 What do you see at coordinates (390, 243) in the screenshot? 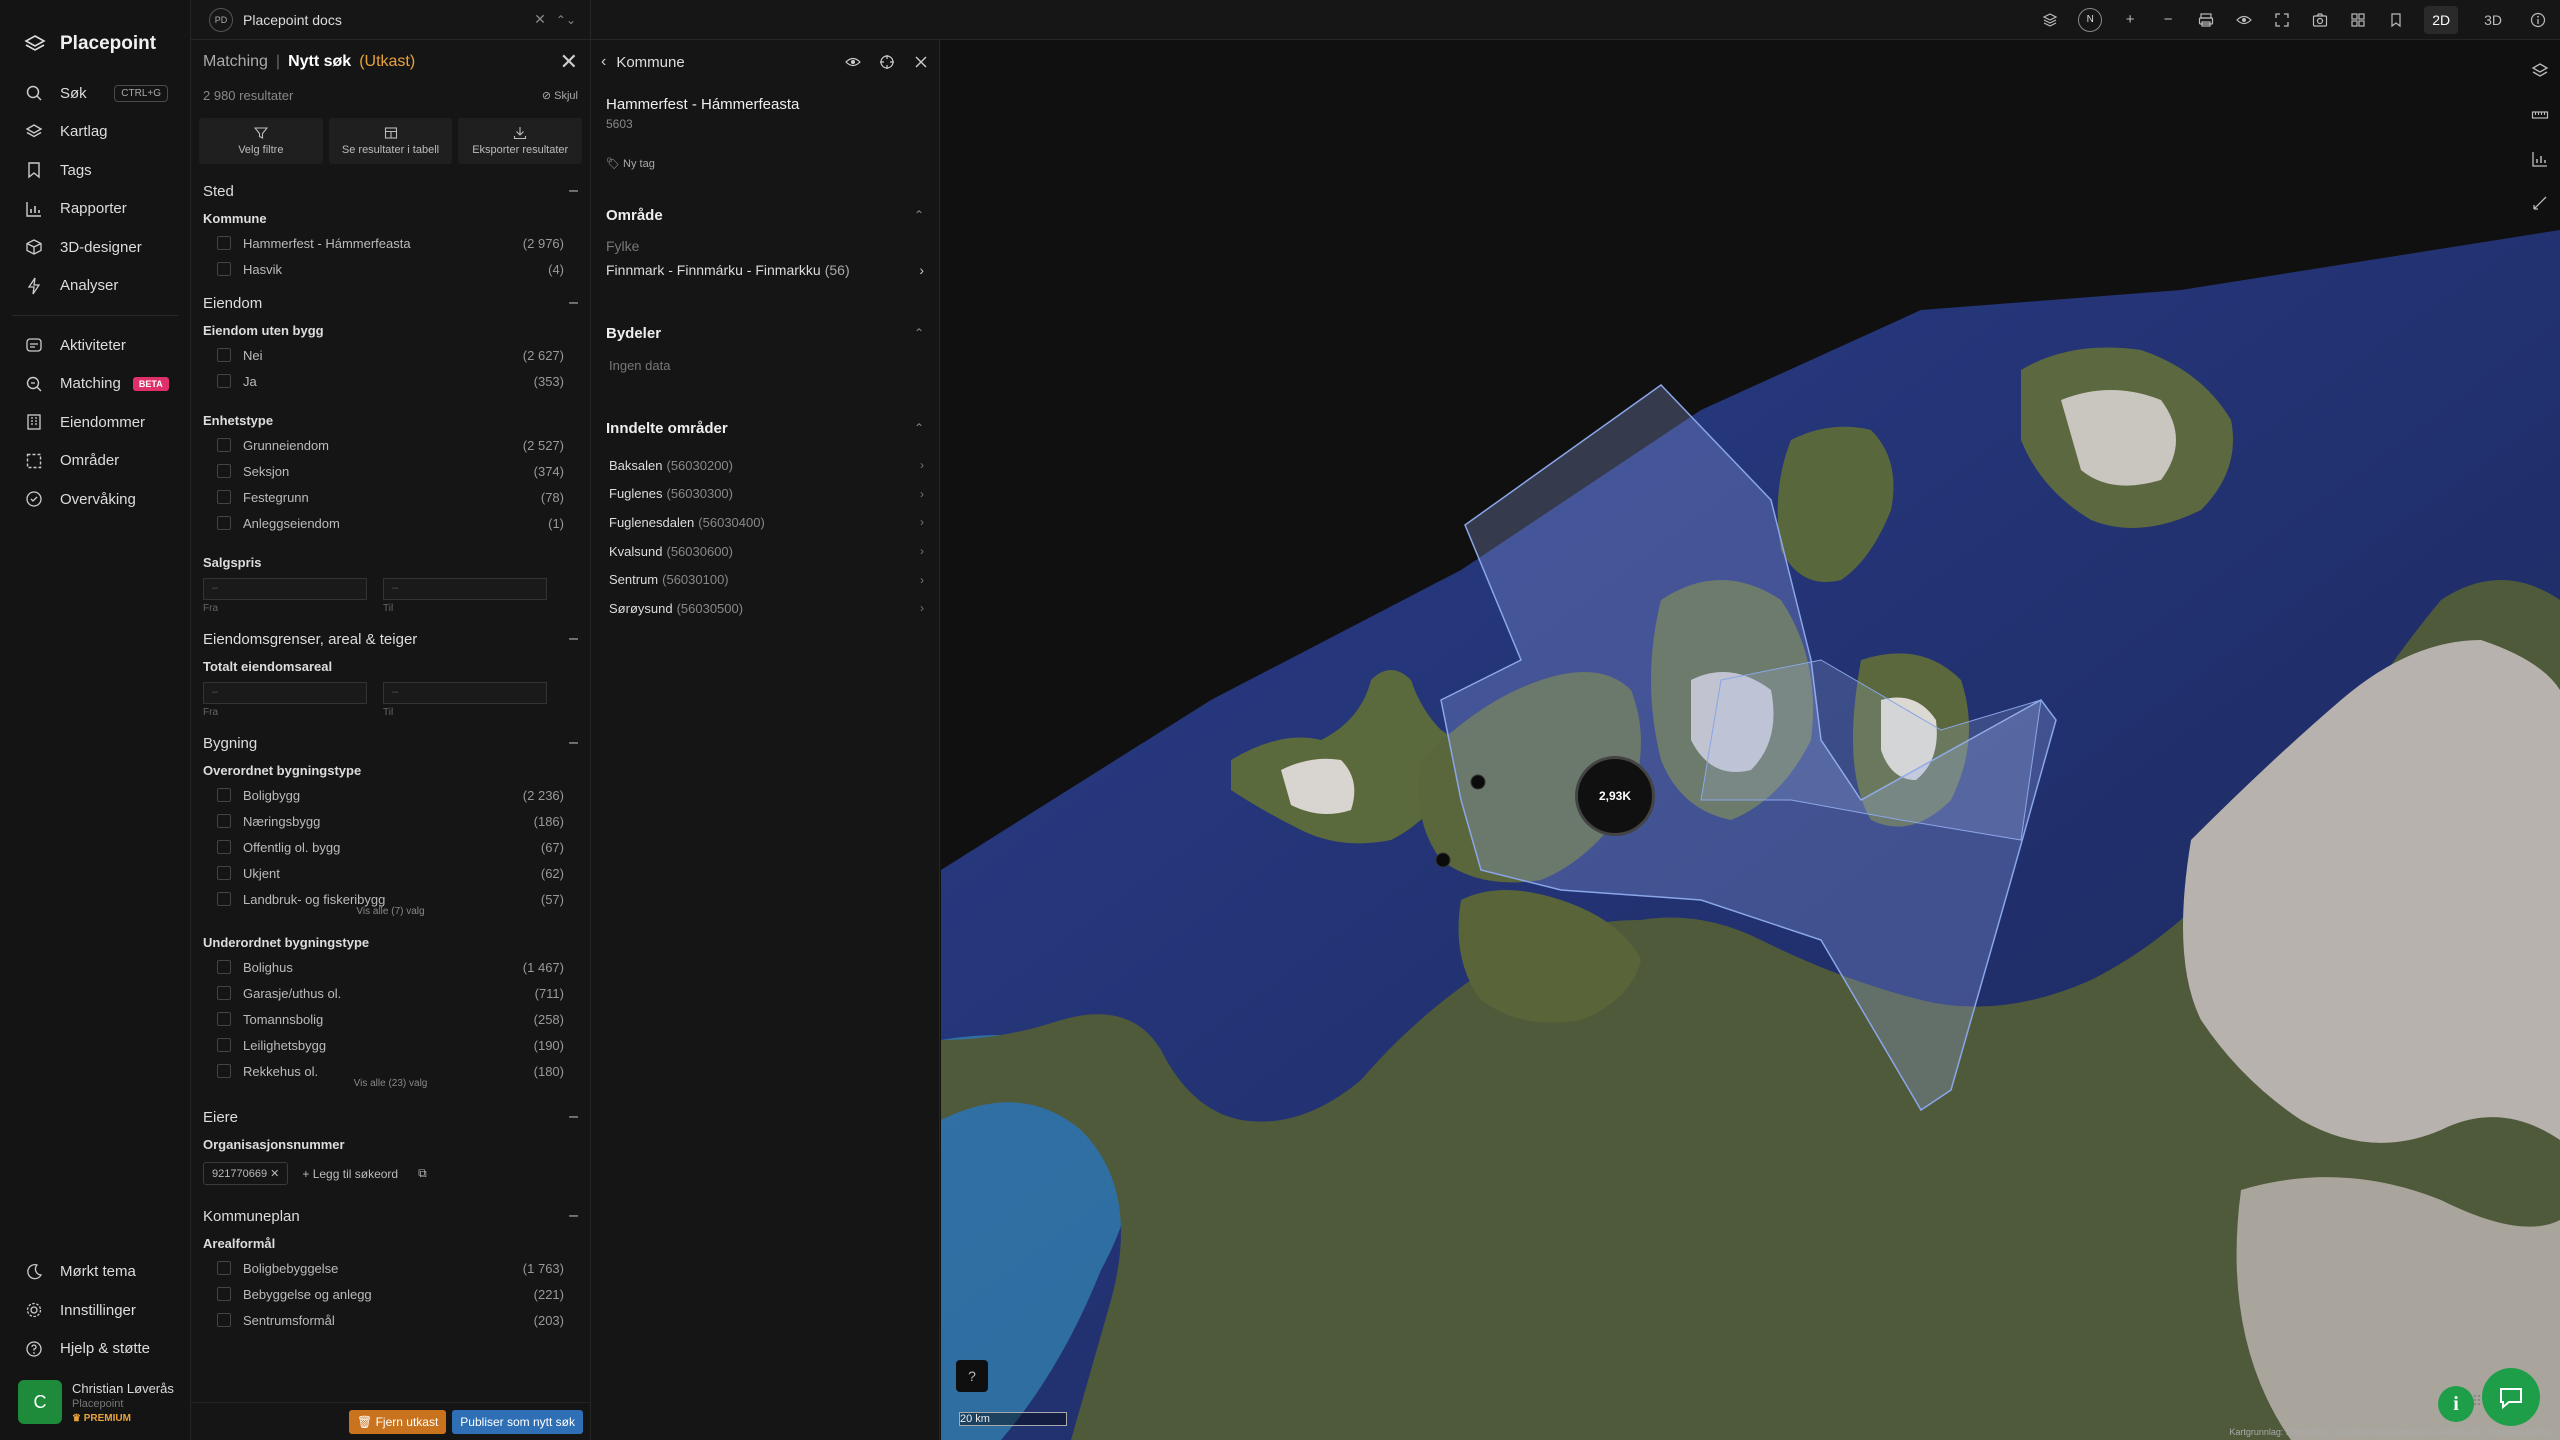
I see `filter-option: Hammerfest - Hámmerfeasta (2 976)` at bounding box center [390, 243].